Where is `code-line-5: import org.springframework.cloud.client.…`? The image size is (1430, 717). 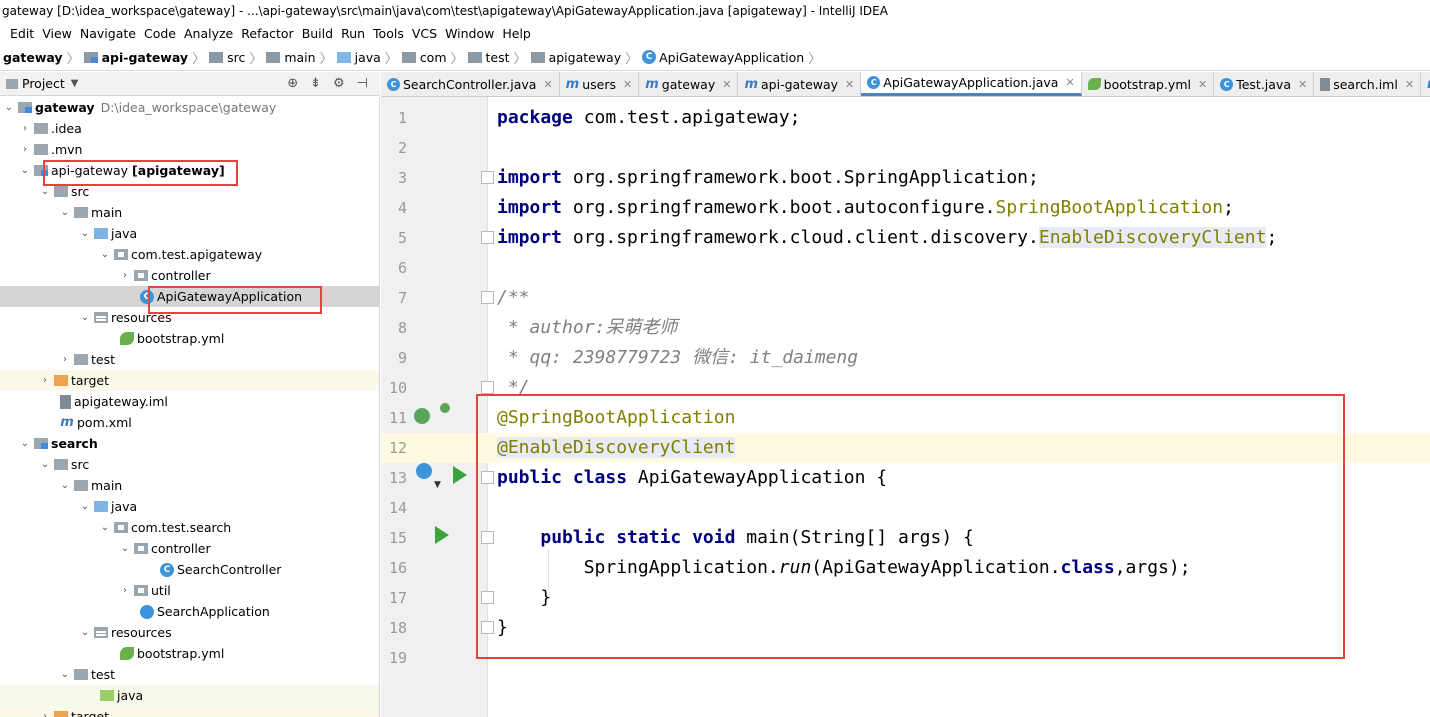
code-line-5: import org.springframework.cloud.client.… is located at coordinates (887, 238).